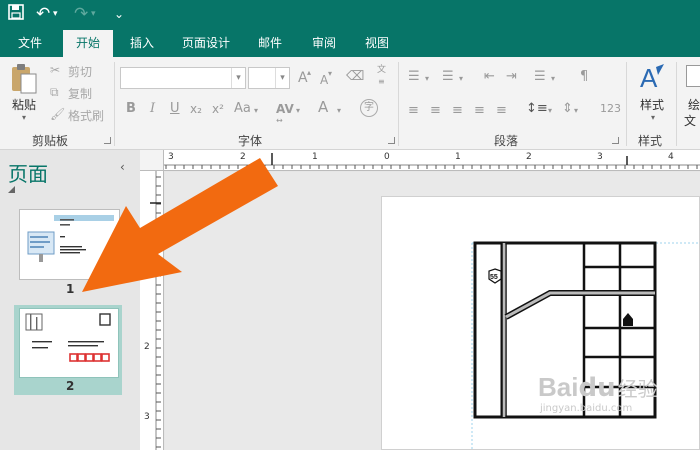 This screenshot has height=450, width=700. What do you see at coordinates (479, 111) in the screenshot?
I see `justify-icon: ≡` at bounding box center [479, 111].